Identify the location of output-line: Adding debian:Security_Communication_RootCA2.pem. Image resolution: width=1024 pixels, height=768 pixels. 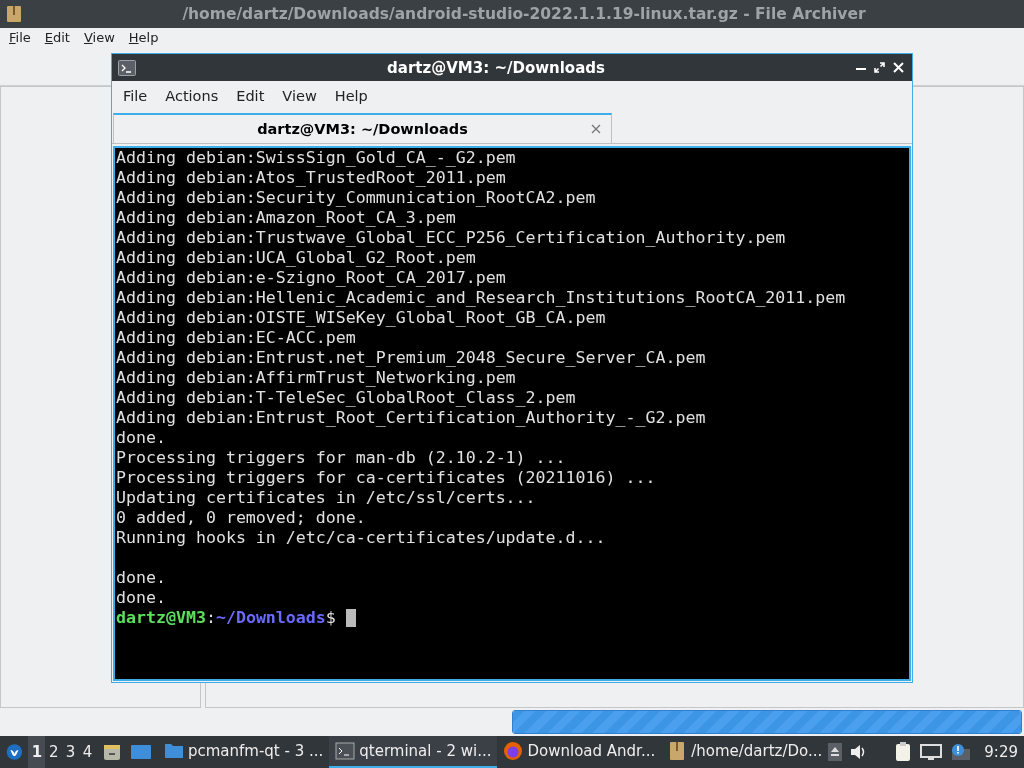
(356, 198).